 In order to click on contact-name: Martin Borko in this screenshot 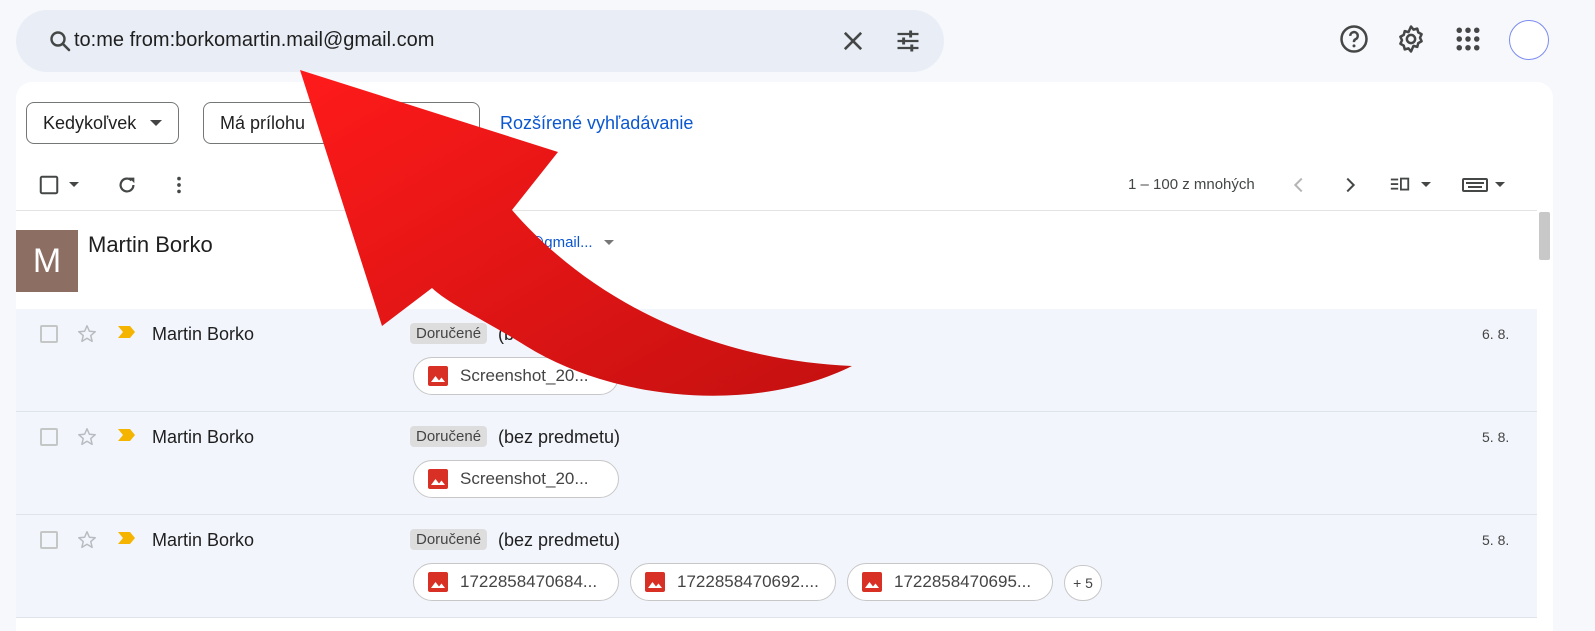, I will do `click(150, 244)`.